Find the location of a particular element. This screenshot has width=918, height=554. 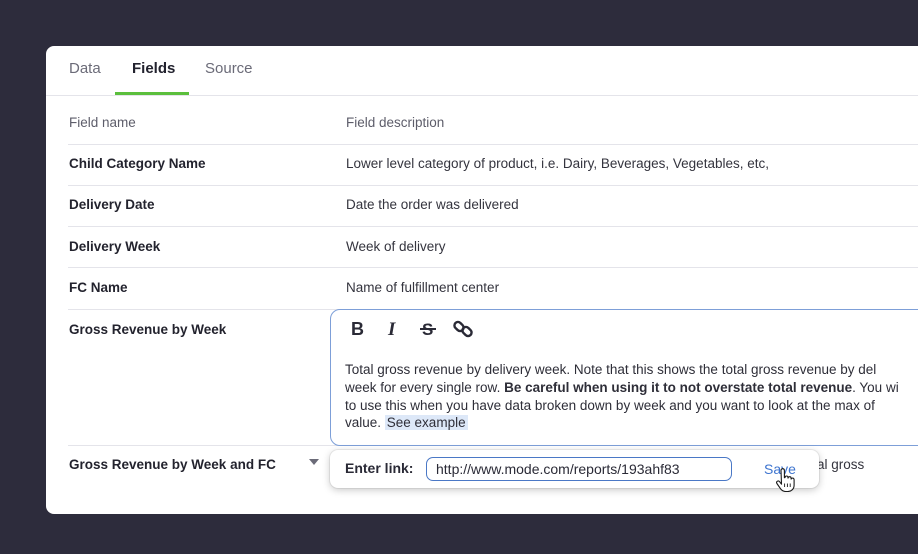

table-row: Delivery Week Week of delivery is located at coordinates (493, 247).